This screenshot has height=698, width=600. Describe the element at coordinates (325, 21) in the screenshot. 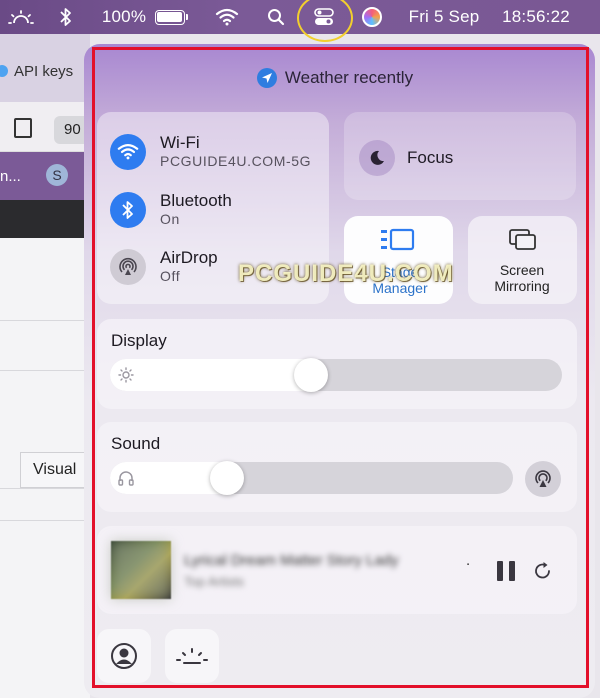

I see `highlight-circle` at that location.